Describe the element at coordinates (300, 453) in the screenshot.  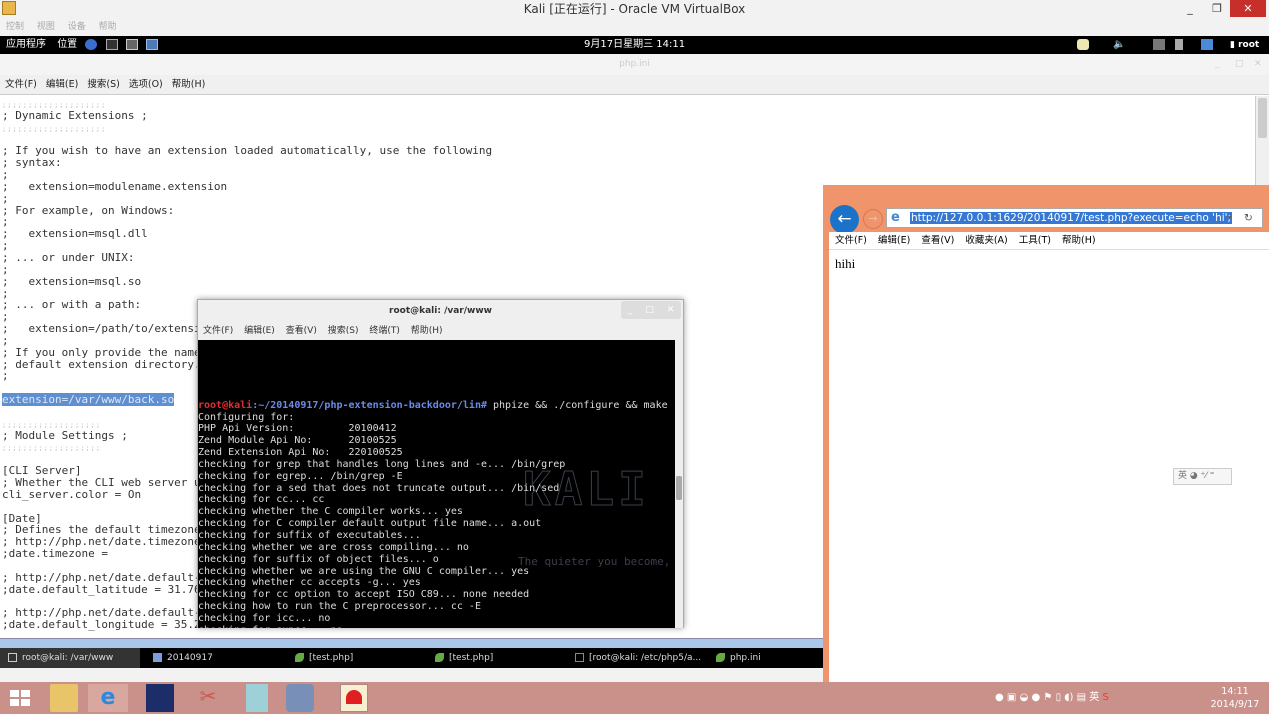
I see `terminal-line: Zend Extension Api No: 220100525` at that location.